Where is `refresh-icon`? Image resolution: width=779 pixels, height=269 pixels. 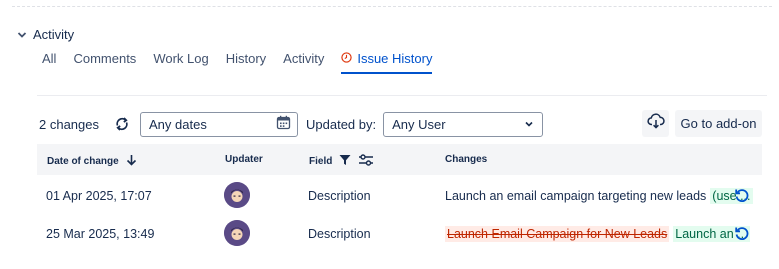 refresh-icon is located at coordinates (122, 124).